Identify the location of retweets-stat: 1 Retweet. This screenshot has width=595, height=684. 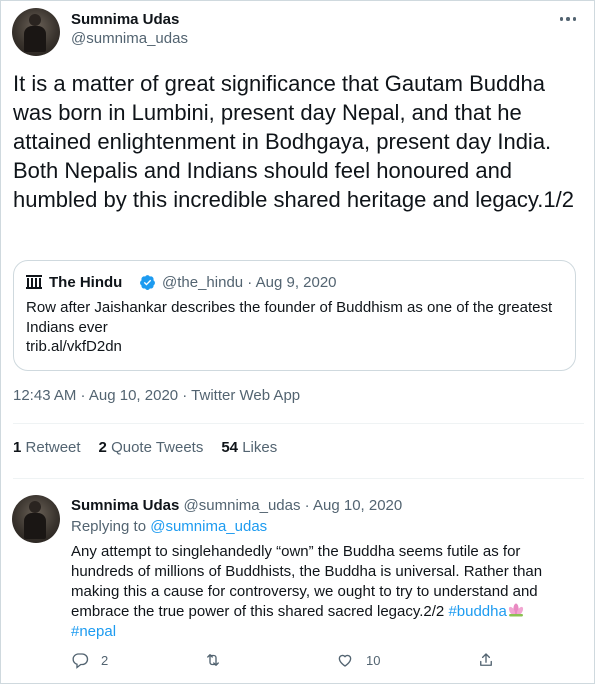
(47, 447).